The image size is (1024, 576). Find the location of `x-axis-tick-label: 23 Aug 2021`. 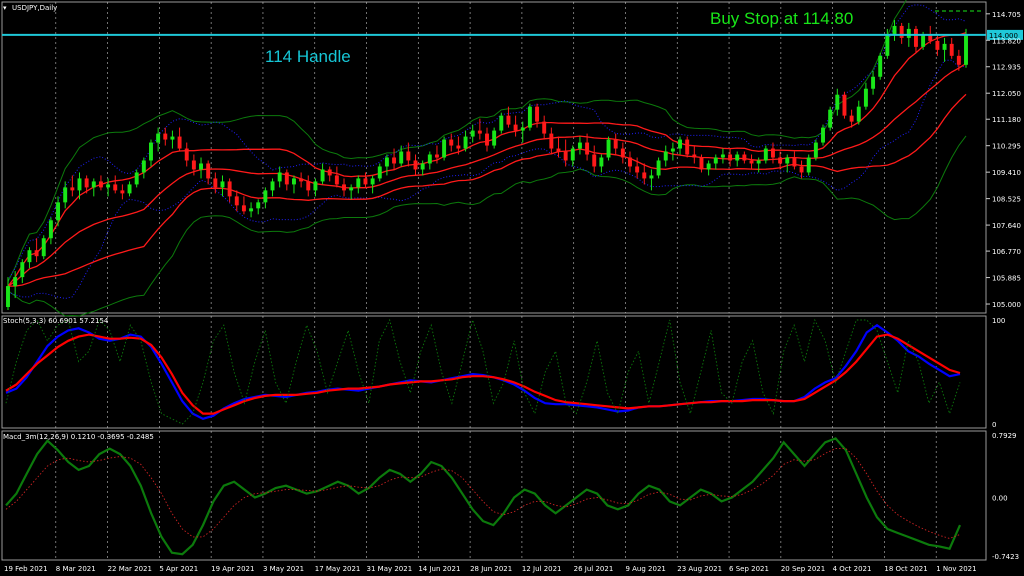

x-axis-tick-label: 23 Aug 2021 is located at coordinates (699, 569).